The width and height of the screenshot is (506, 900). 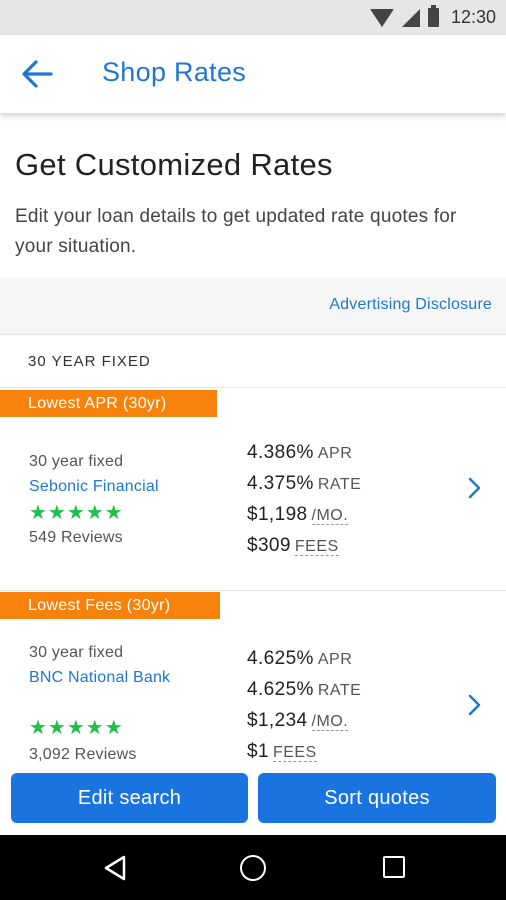 I want to click on navigation-bar, so click(x=253, y=867).